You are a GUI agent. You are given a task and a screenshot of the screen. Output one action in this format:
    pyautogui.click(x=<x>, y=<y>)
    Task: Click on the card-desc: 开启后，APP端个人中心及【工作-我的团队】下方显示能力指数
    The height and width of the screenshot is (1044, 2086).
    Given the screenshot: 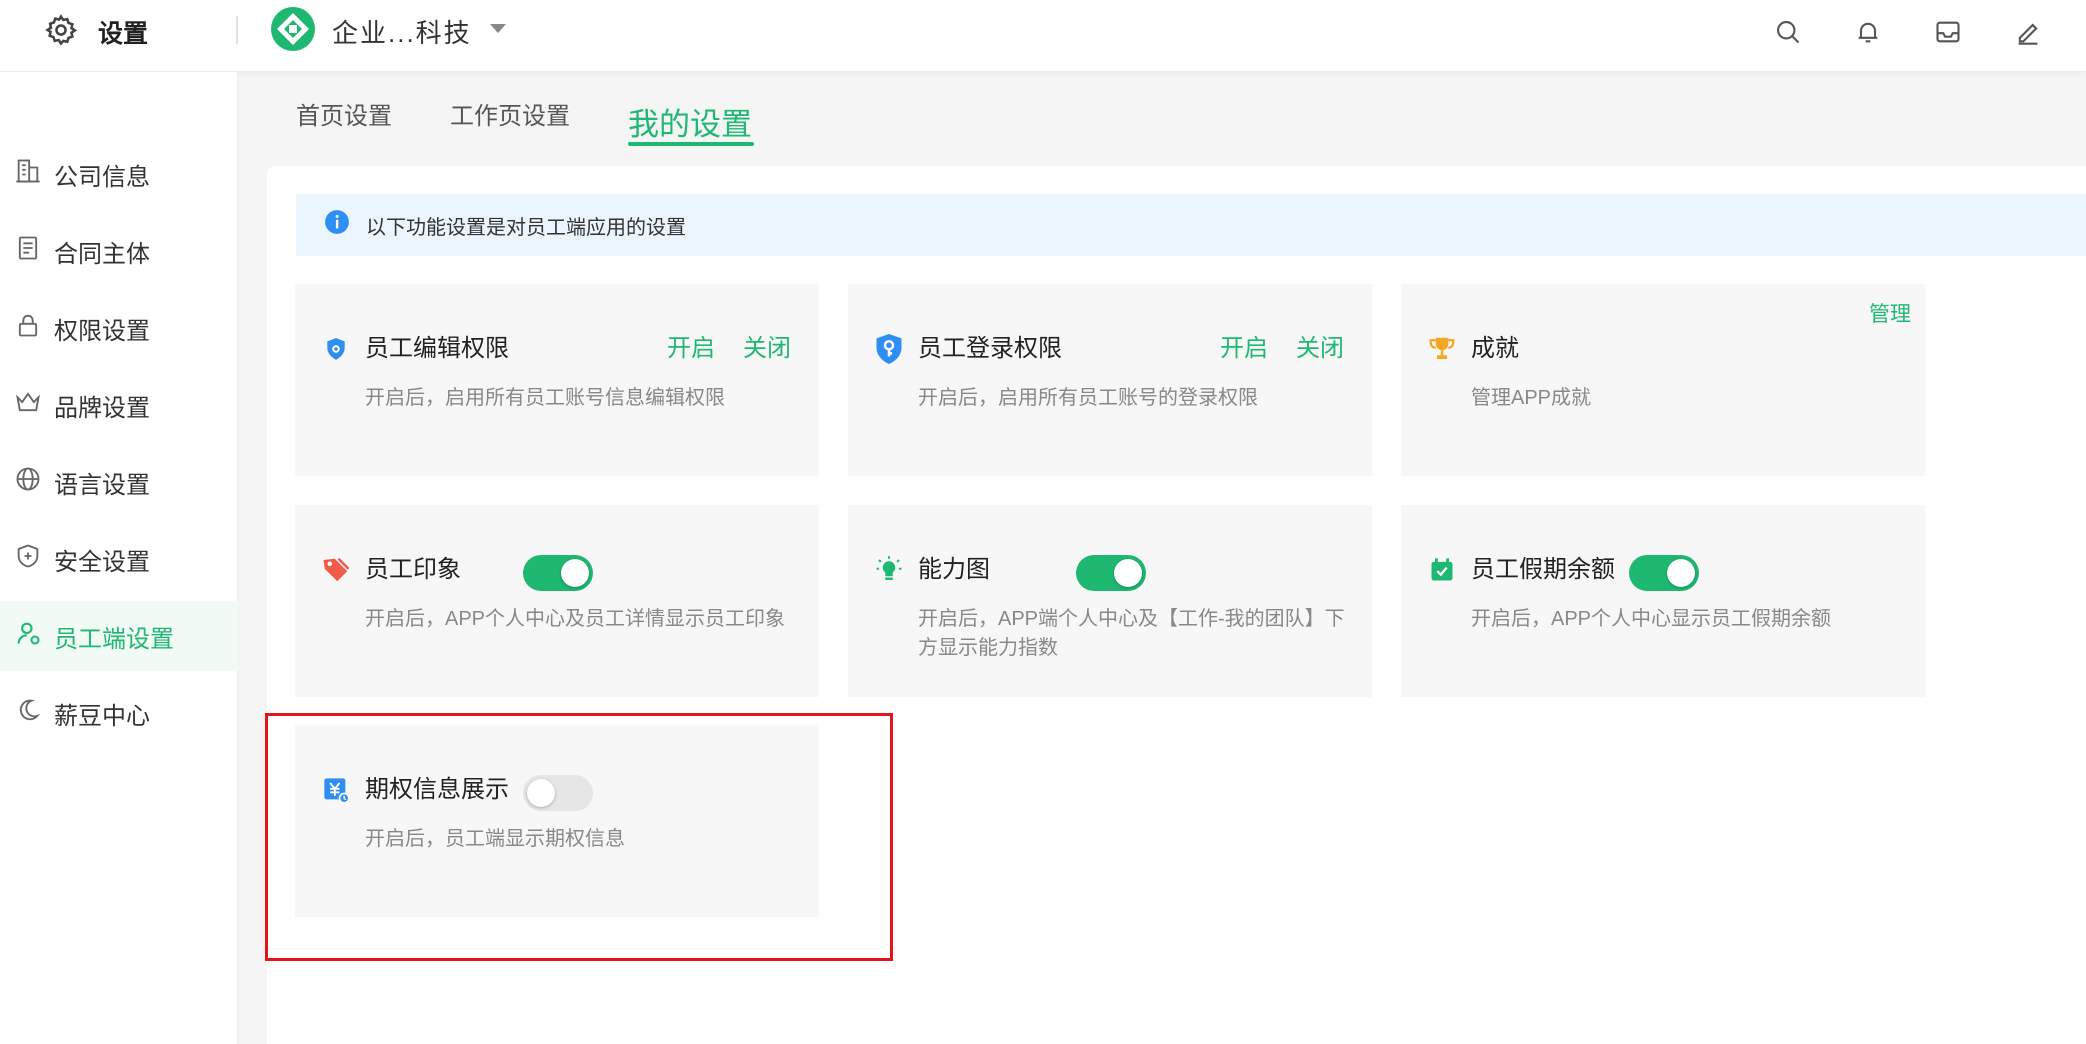 What is the action you would take?
    pyautogui.click(x=1131, y=633)
    